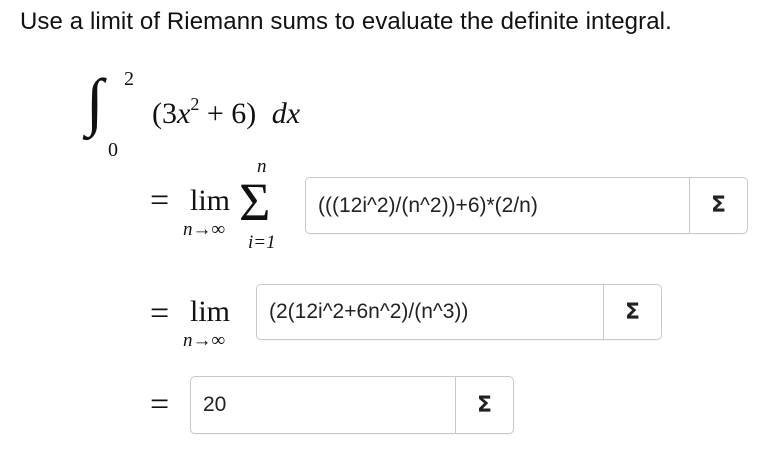  What do you see at coordinates (210, 200) in the screenshot?
I see `step1-lim: lim` at bounding box center [210, 200].